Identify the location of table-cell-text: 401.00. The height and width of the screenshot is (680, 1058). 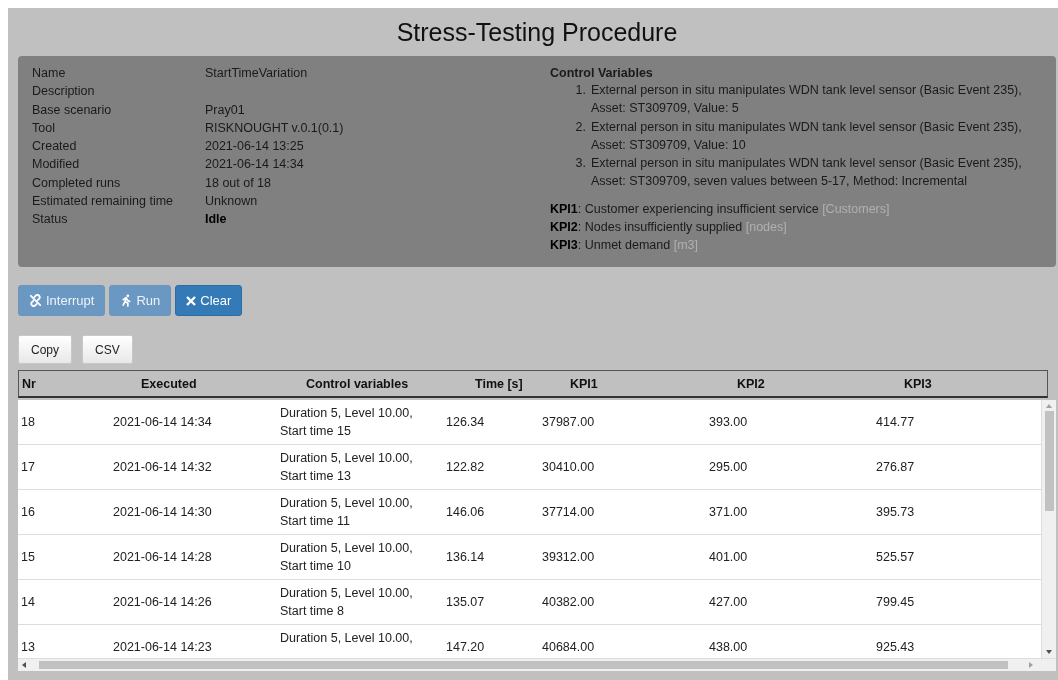
(729, 557).